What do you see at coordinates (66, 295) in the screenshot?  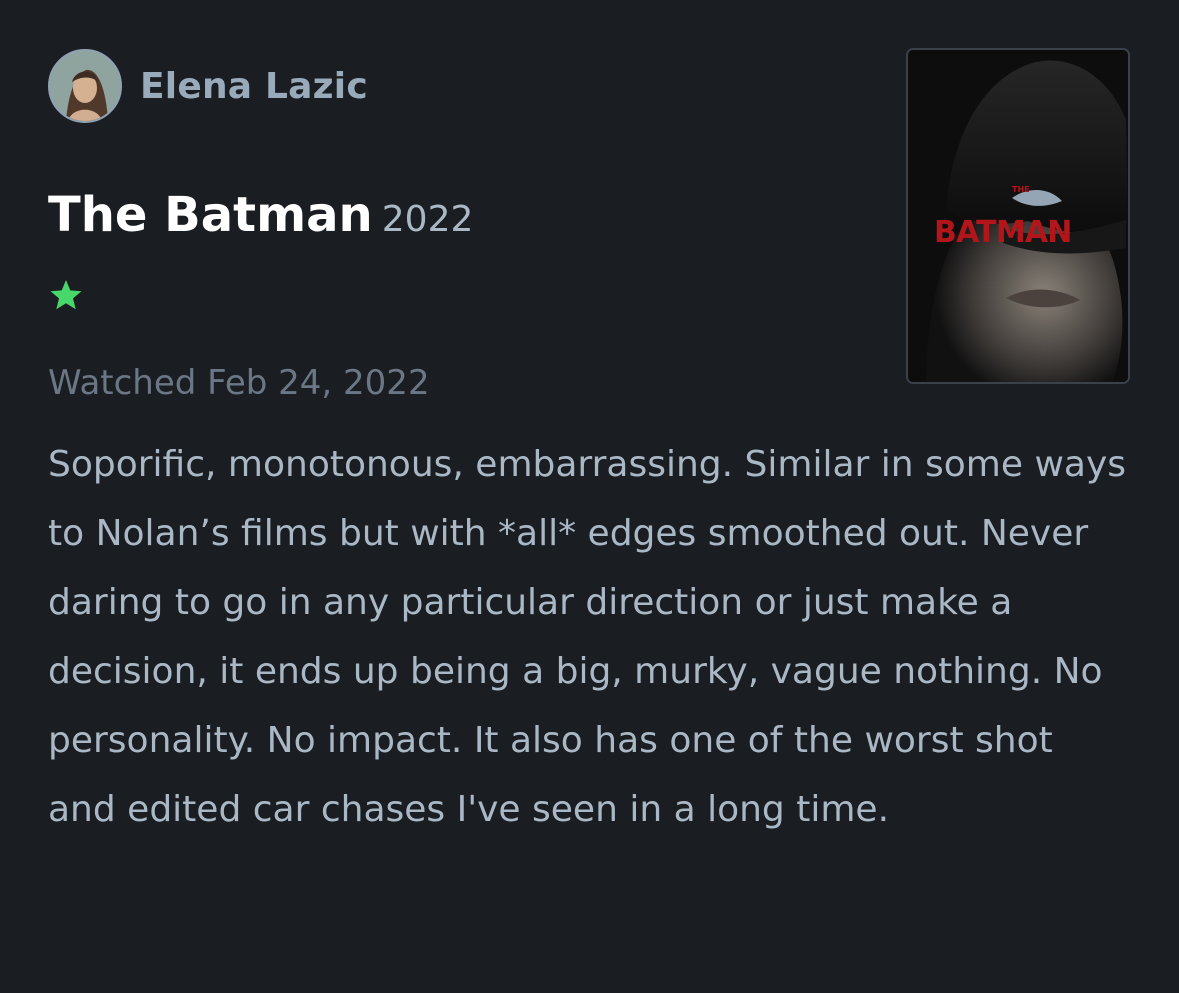 I see `rating-star-icon` at bounding box center [66, 295].